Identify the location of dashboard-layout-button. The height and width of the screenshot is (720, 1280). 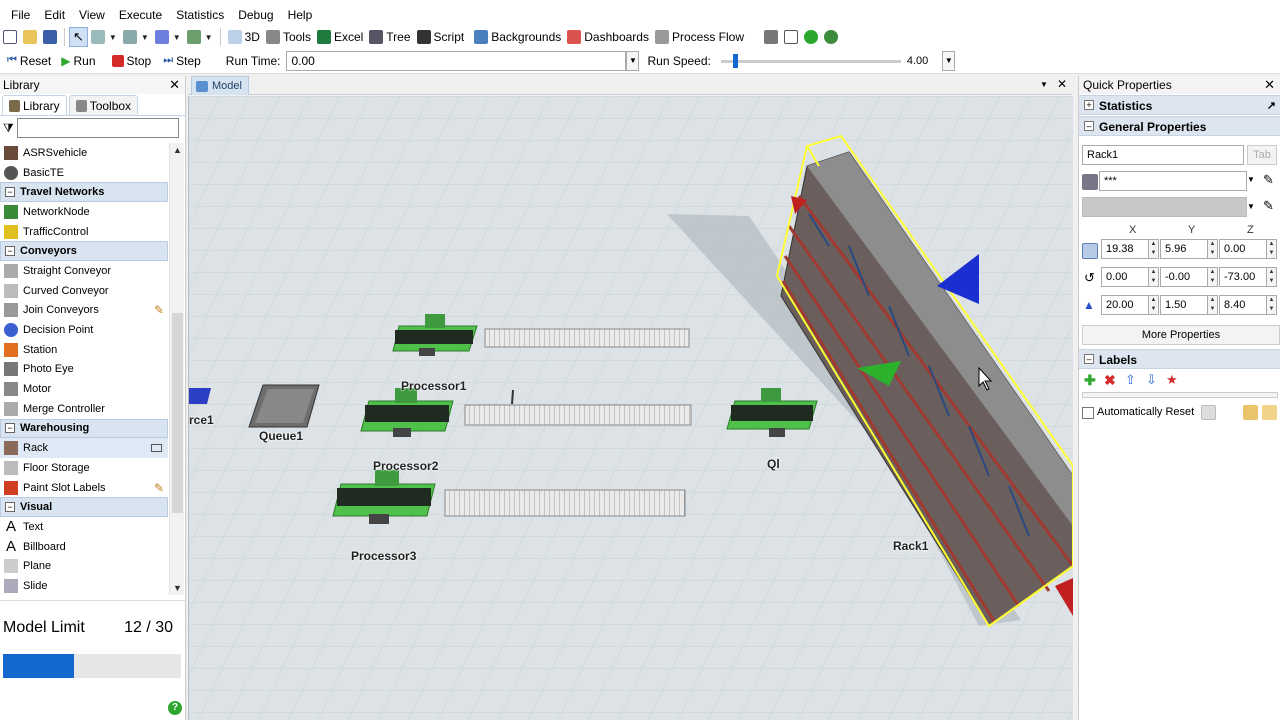
(771, 37).